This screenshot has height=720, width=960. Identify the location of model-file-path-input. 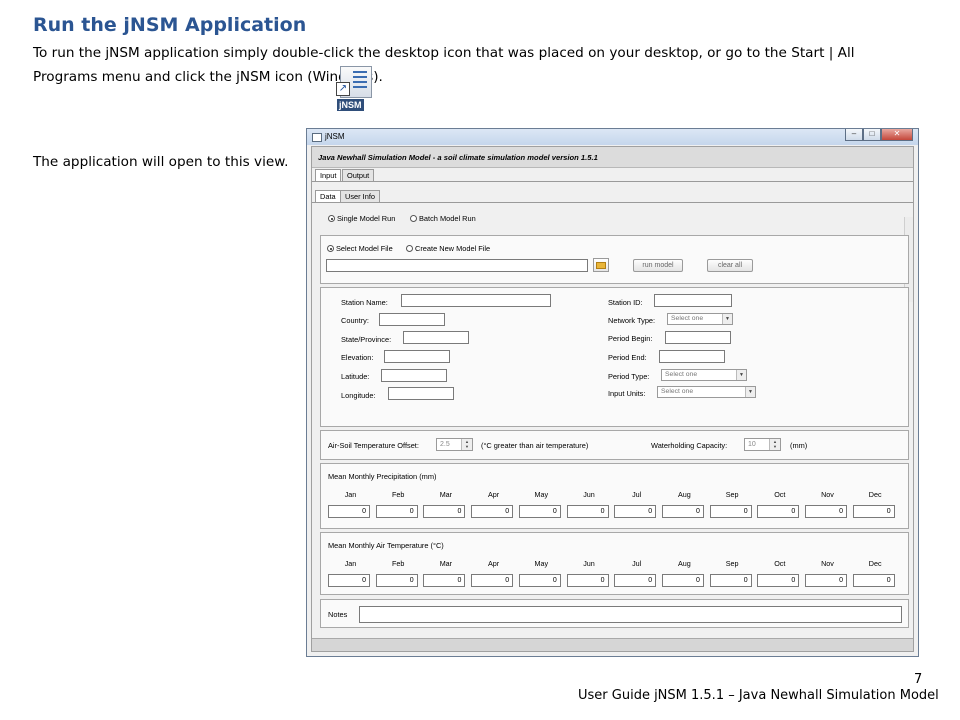
(457, 265).